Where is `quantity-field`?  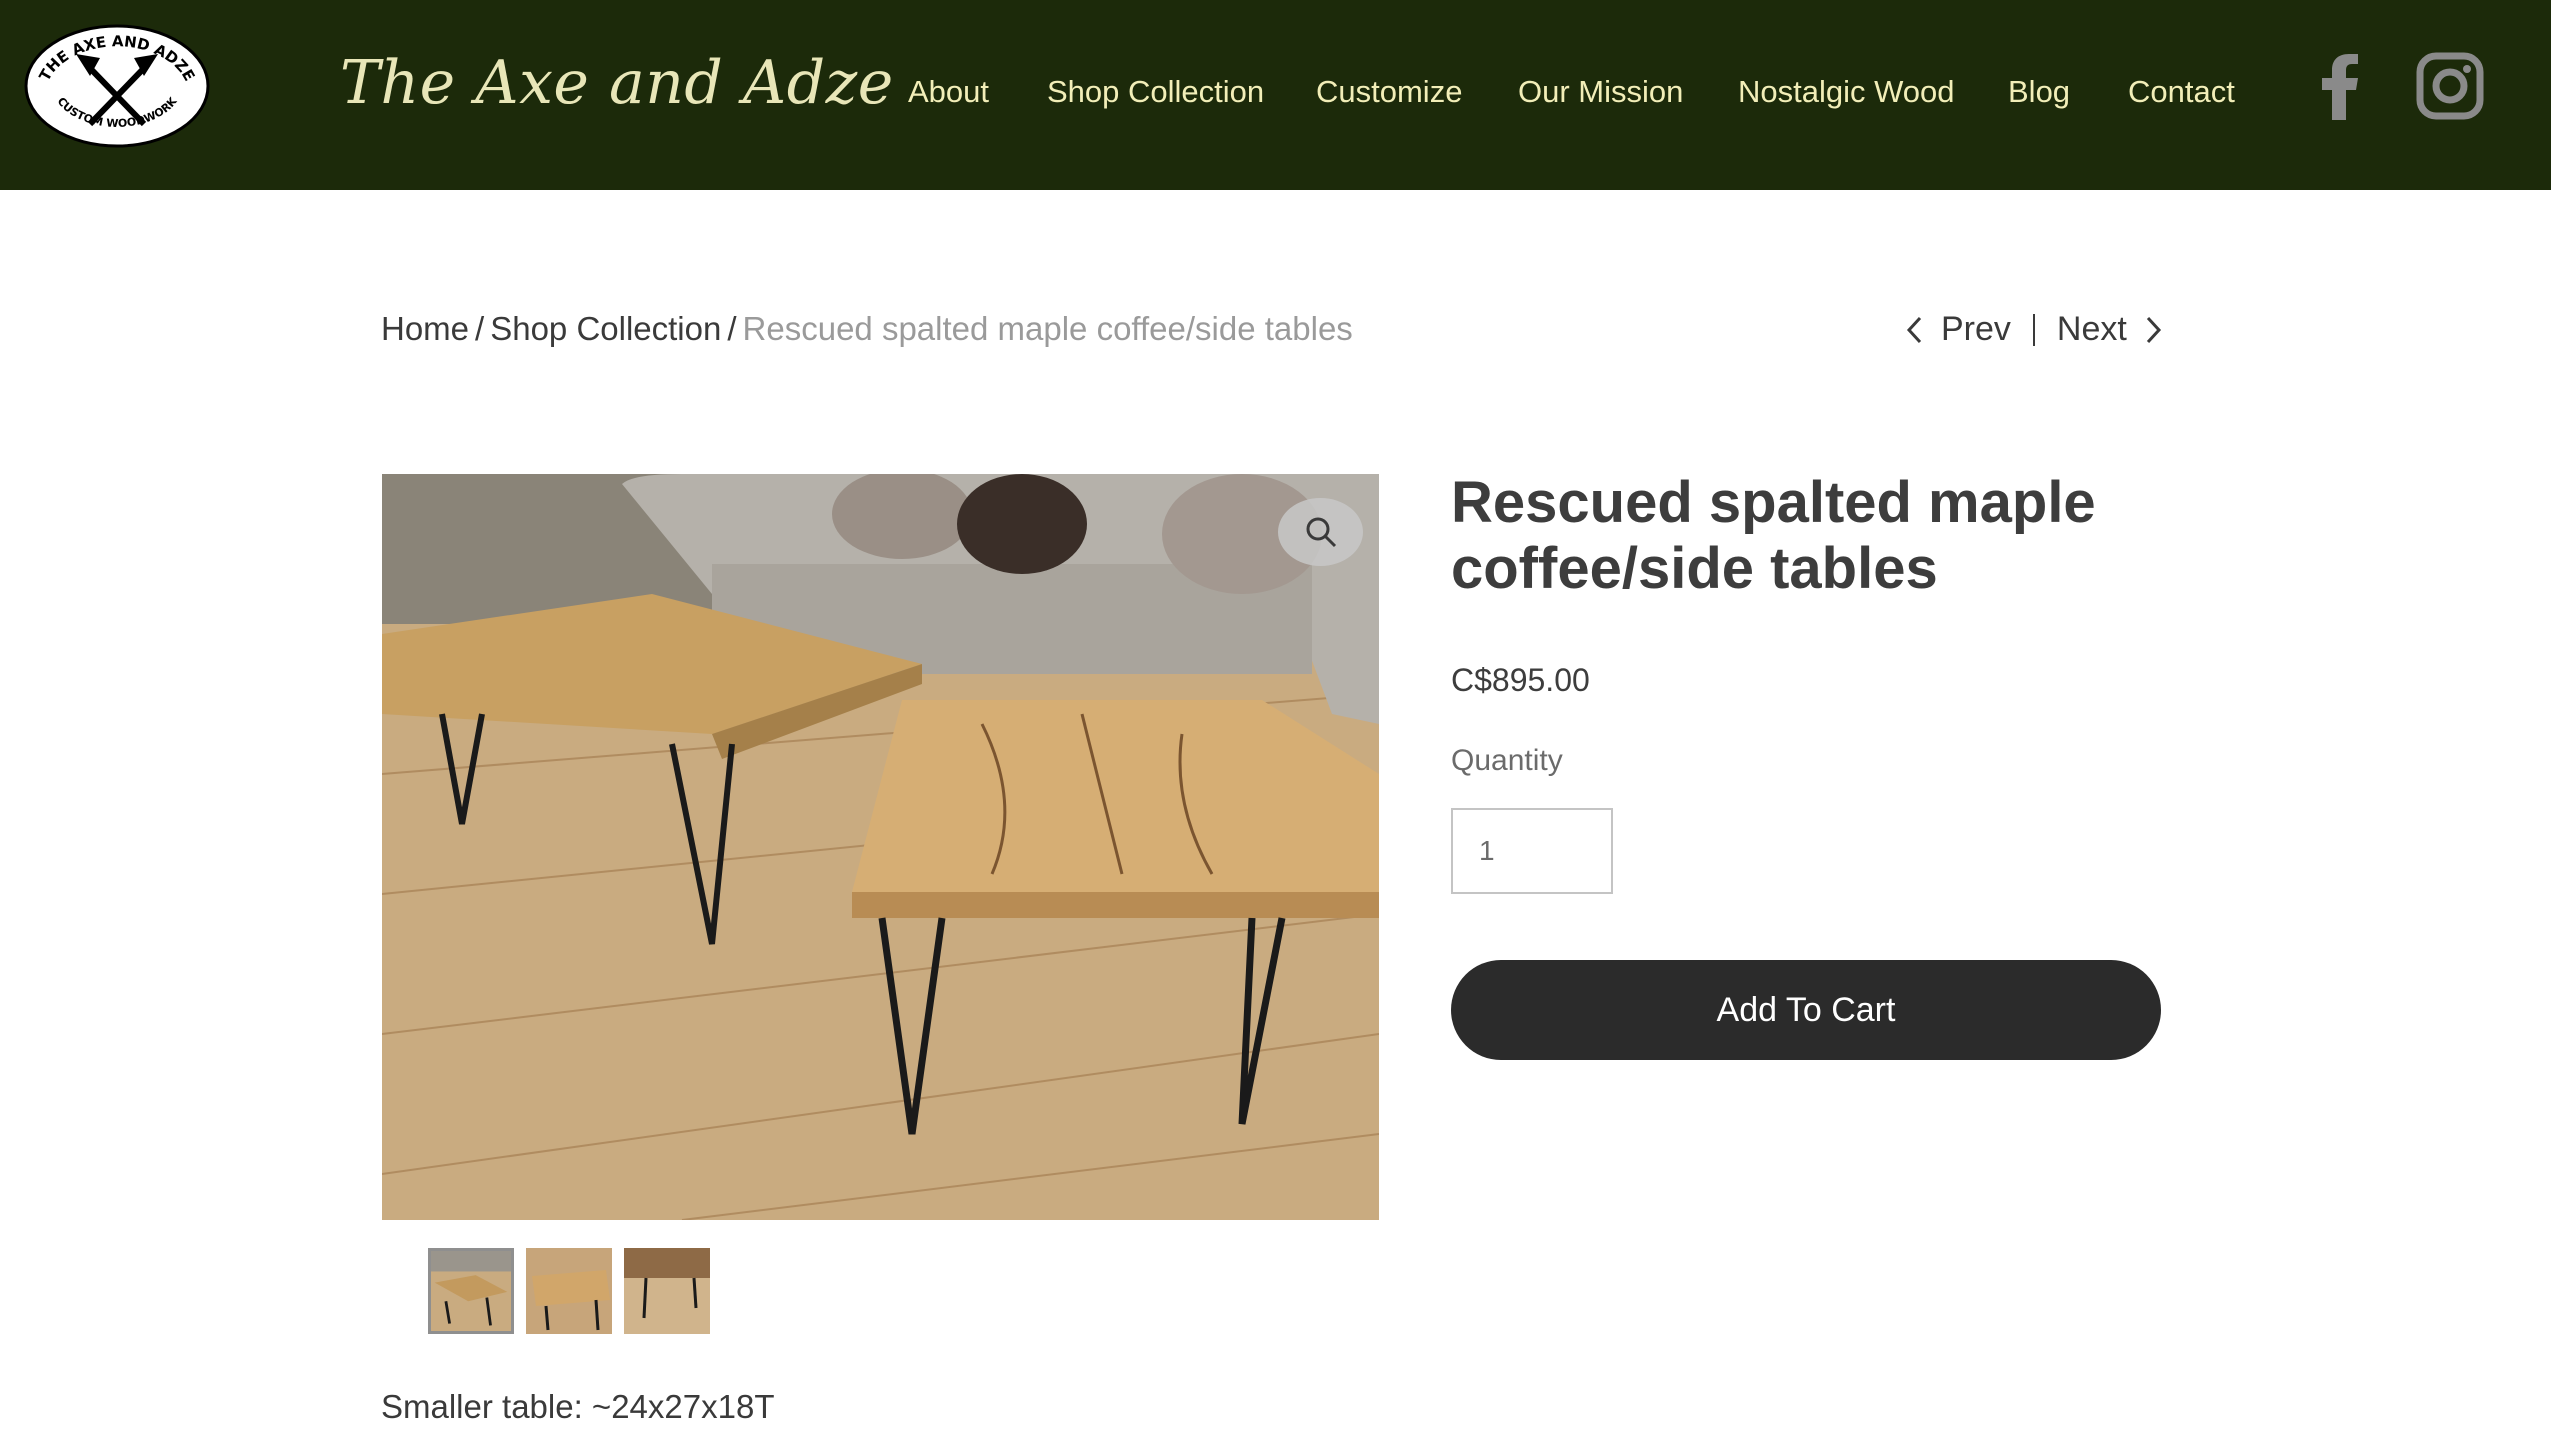
quantity-field is located at coordinates (1532, 851).